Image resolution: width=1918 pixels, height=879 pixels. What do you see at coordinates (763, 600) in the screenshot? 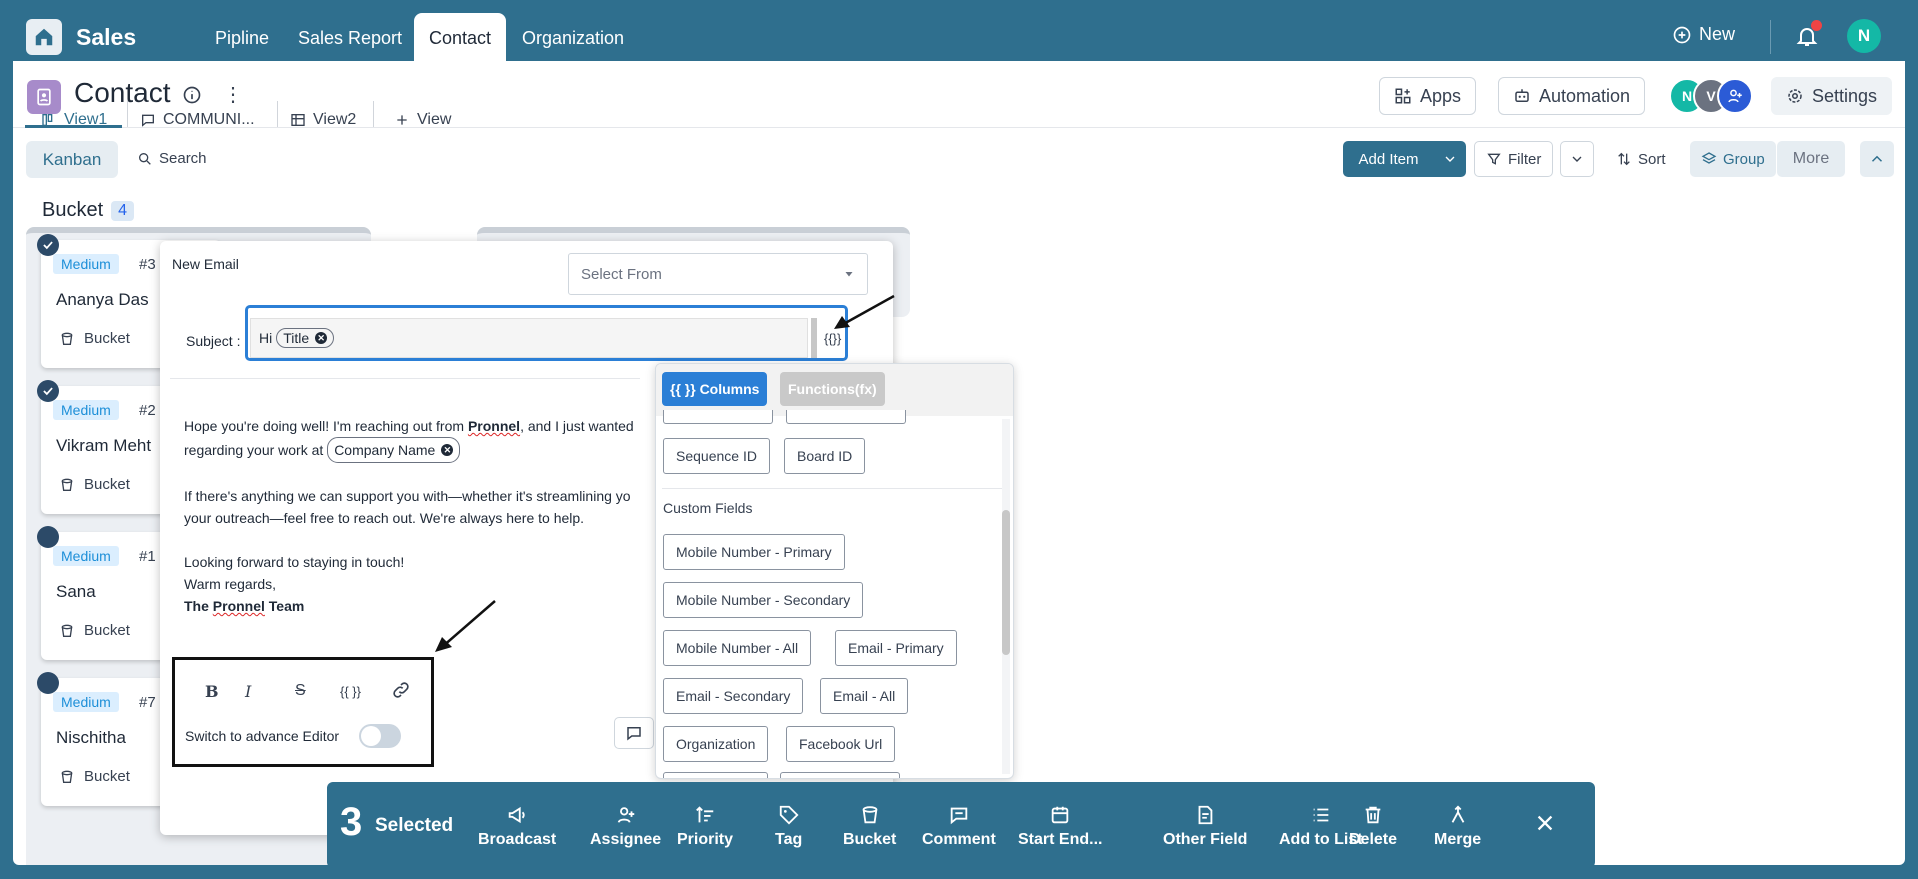
I see `variable-pill: Mobile Number - Secondary` at bounding box center [763, 600].